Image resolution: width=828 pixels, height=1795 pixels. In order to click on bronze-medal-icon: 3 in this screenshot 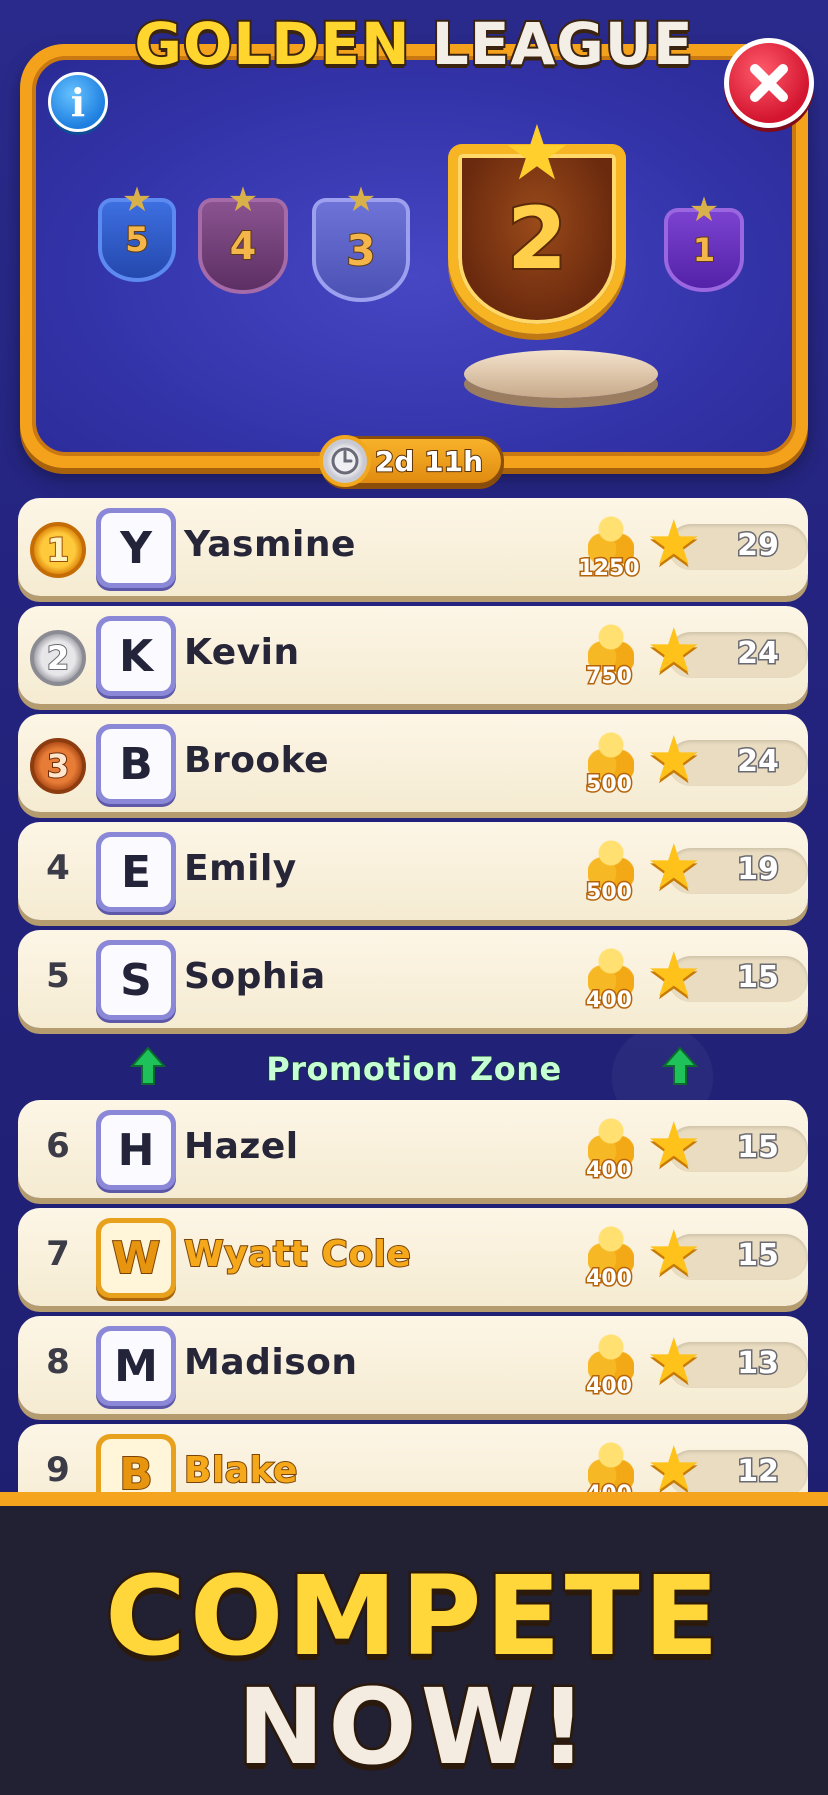, I will do `click(58, 766)`.